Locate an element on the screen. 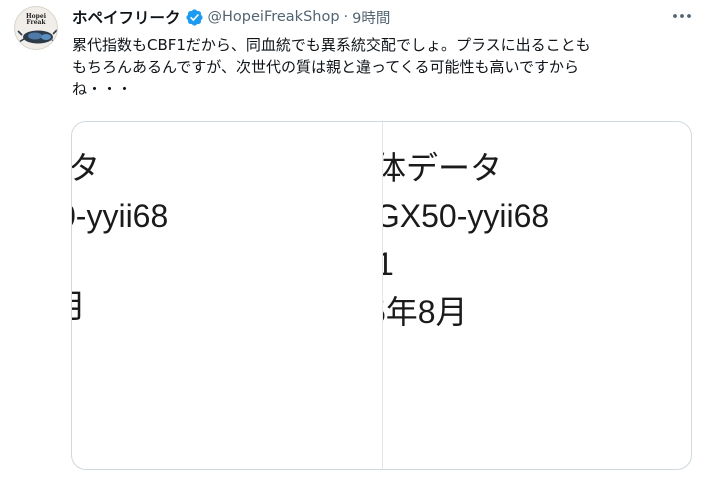 The image size is (713, 484). timestamp: 9時間 is located at coordinates (371, 17).